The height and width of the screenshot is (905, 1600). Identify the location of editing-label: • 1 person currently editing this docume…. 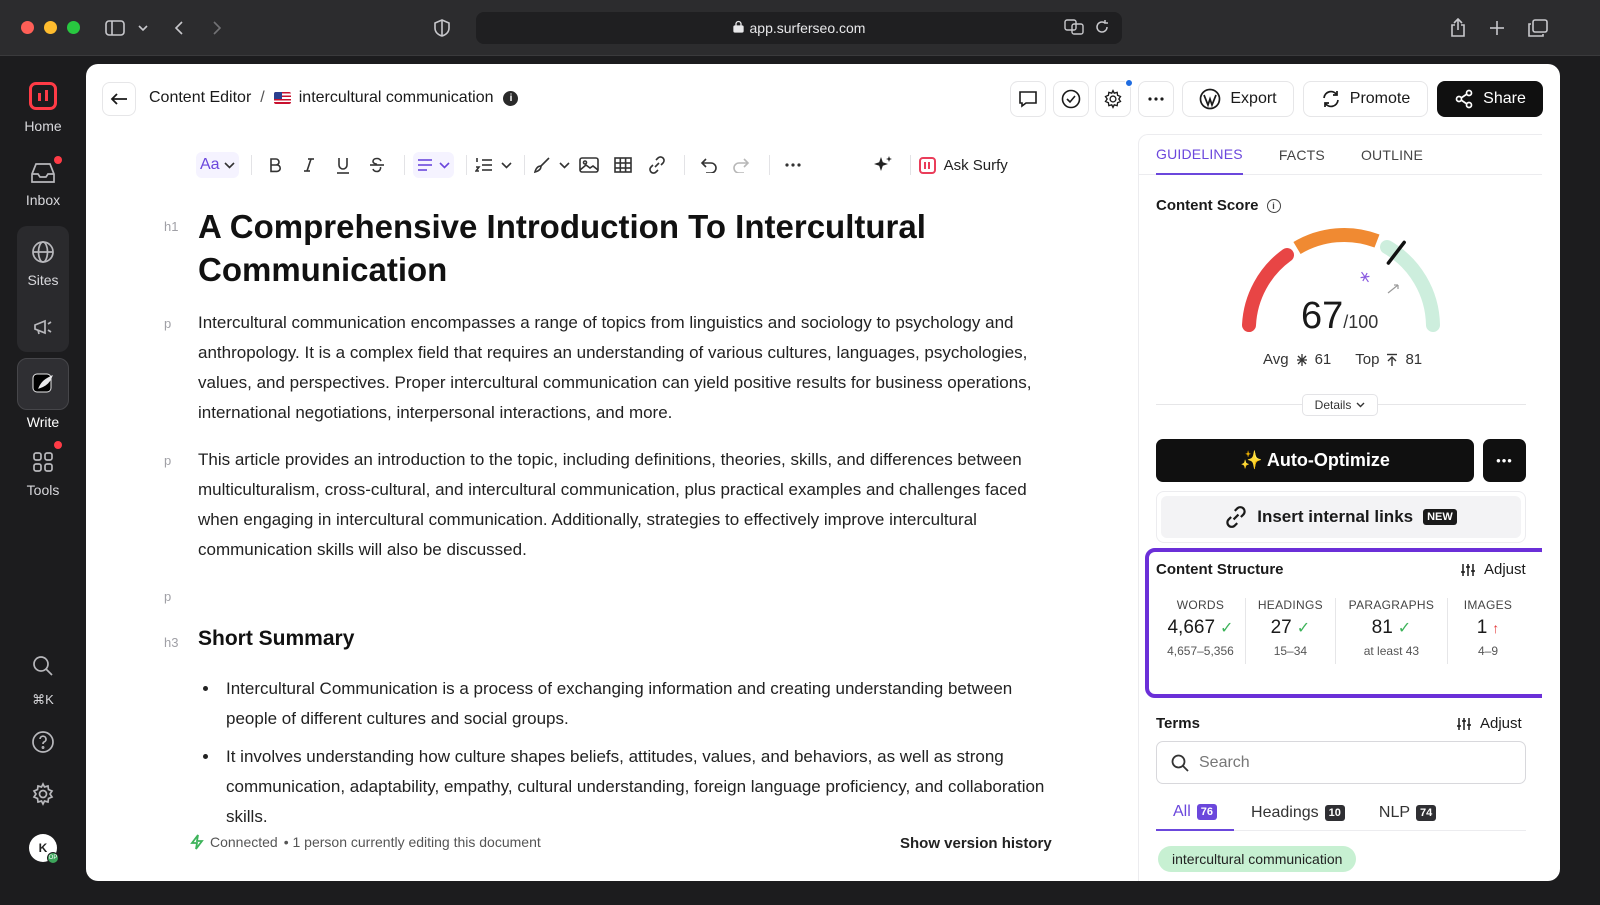
(412, 842).